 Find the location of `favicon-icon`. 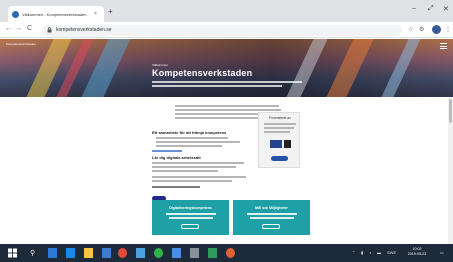

favicon-icon is located at coordinates (15, 14).